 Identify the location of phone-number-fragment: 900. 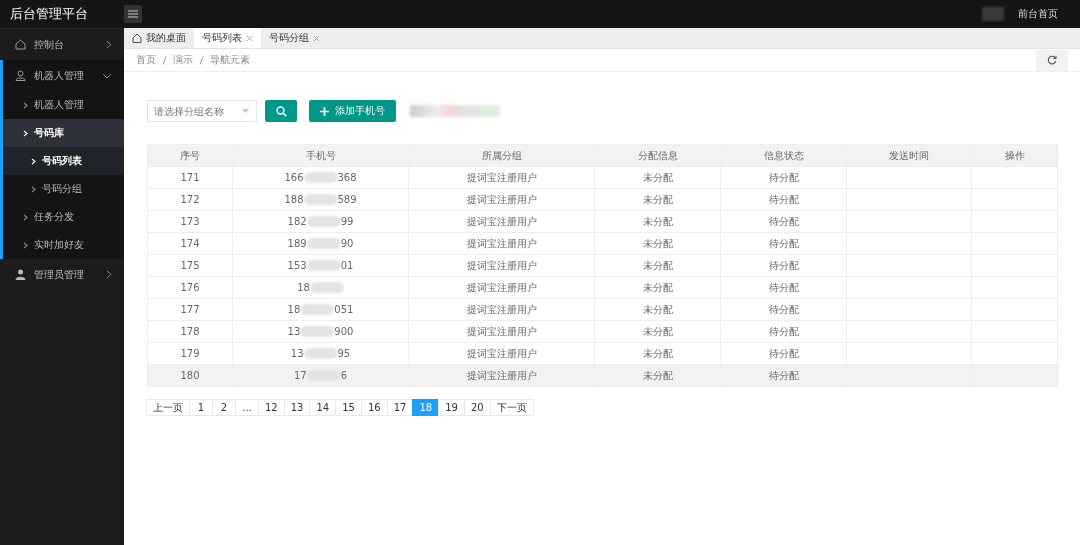
(344, 331).